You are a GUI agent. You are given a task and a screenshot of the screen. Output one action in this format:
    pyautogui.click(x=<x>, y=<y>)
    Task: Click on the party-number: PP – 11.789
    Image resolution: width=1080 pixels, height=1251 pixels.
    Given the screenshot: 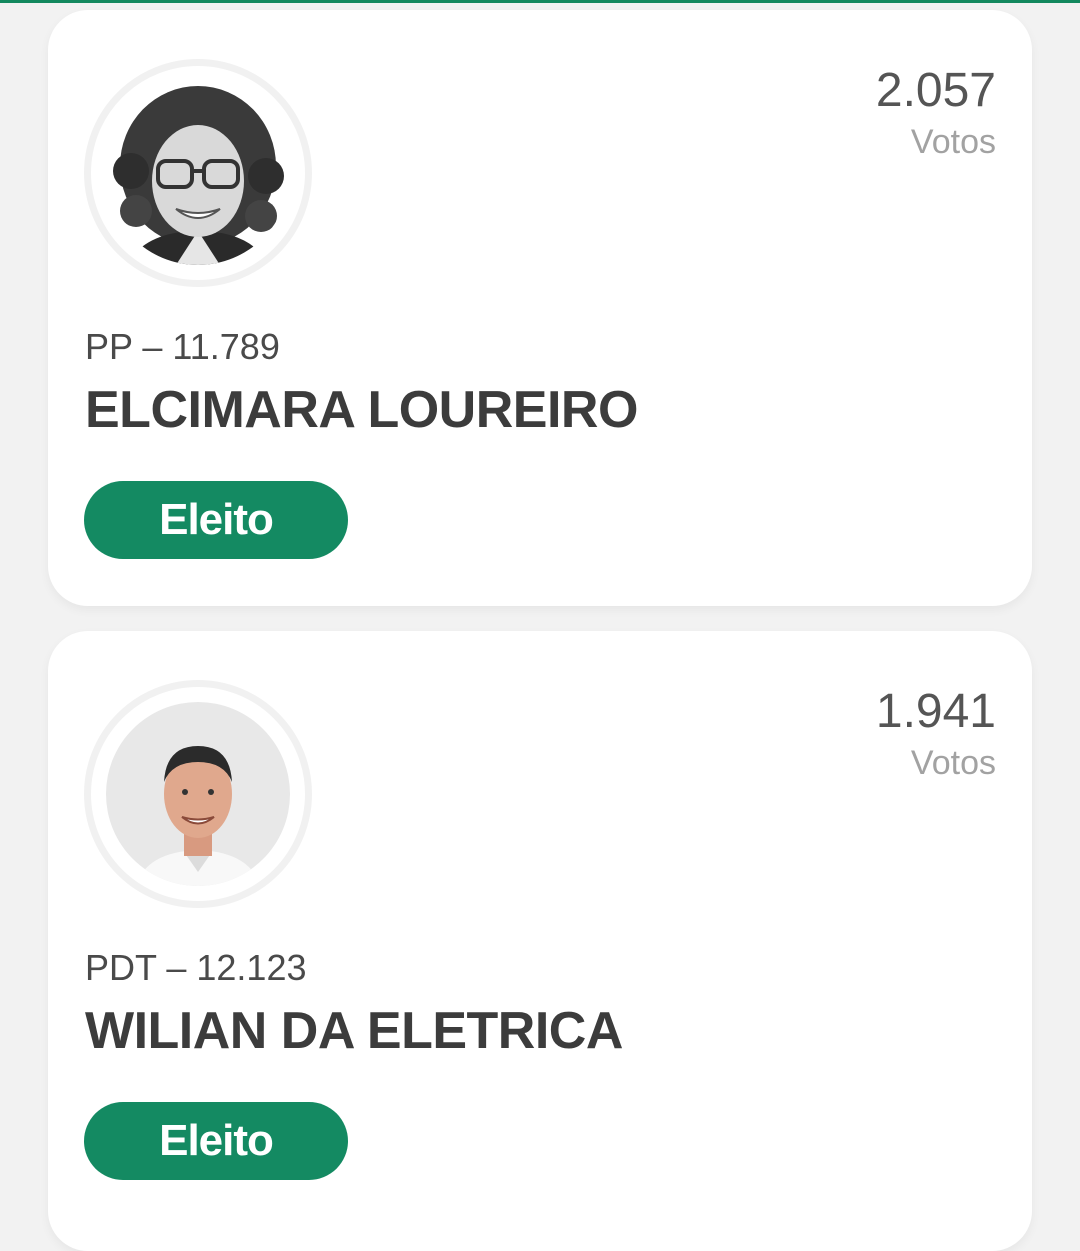 What is the action you would take?
    pyautogui.click(x=182, y=346)
    